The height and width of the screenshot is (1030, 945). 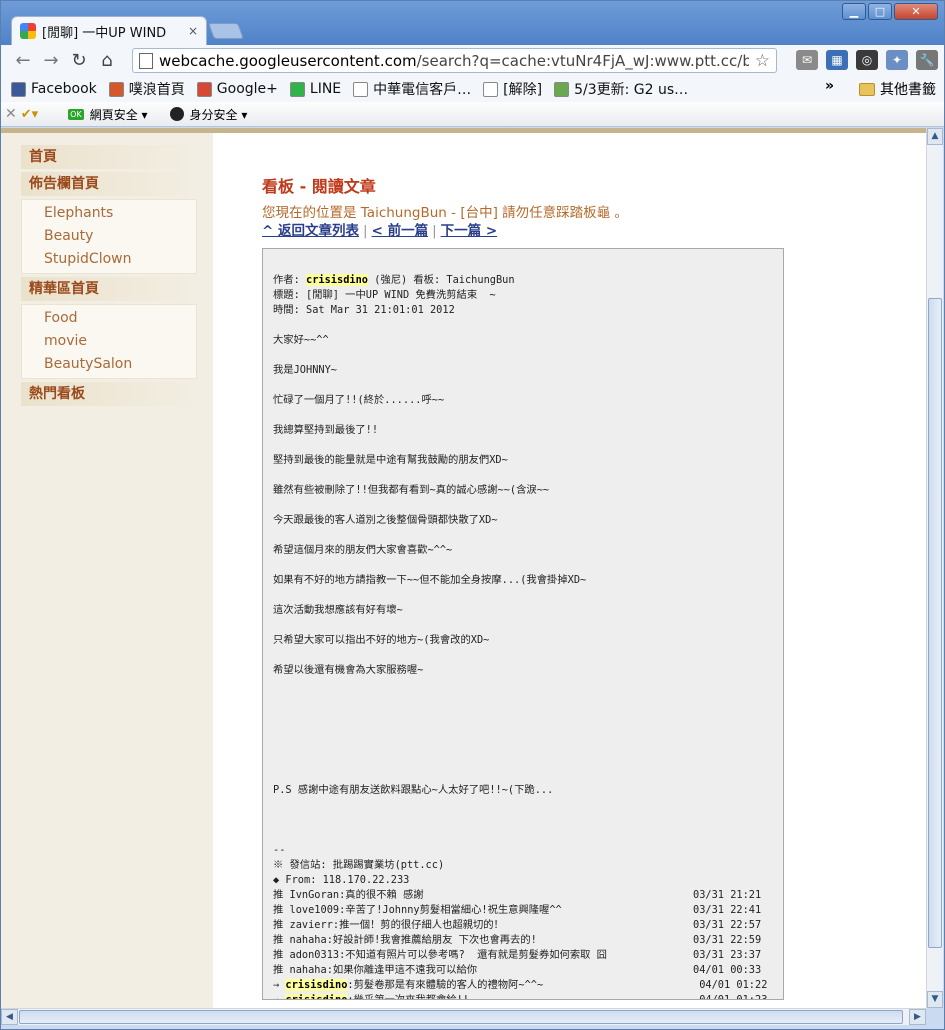 I want to click on board-item: Beauty, so click(x=109, y=236).